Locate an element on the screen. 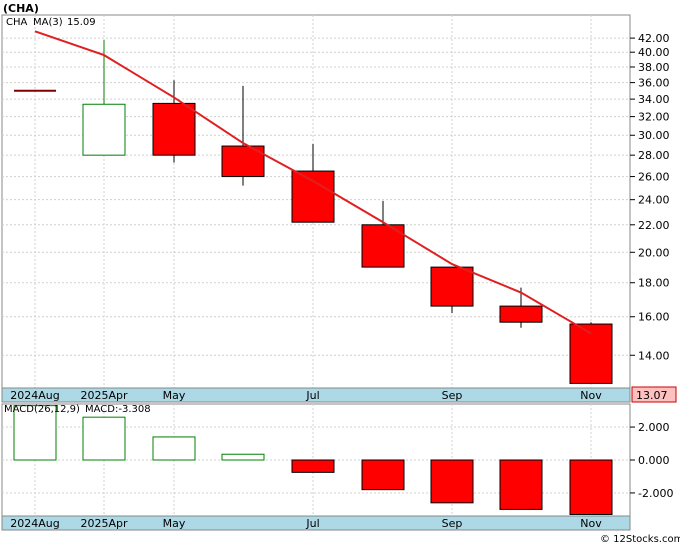 Image resolution: width=680 pixels, height=546 pixels. price-tick-label: 40.00 is located at coordinates (654, 52).